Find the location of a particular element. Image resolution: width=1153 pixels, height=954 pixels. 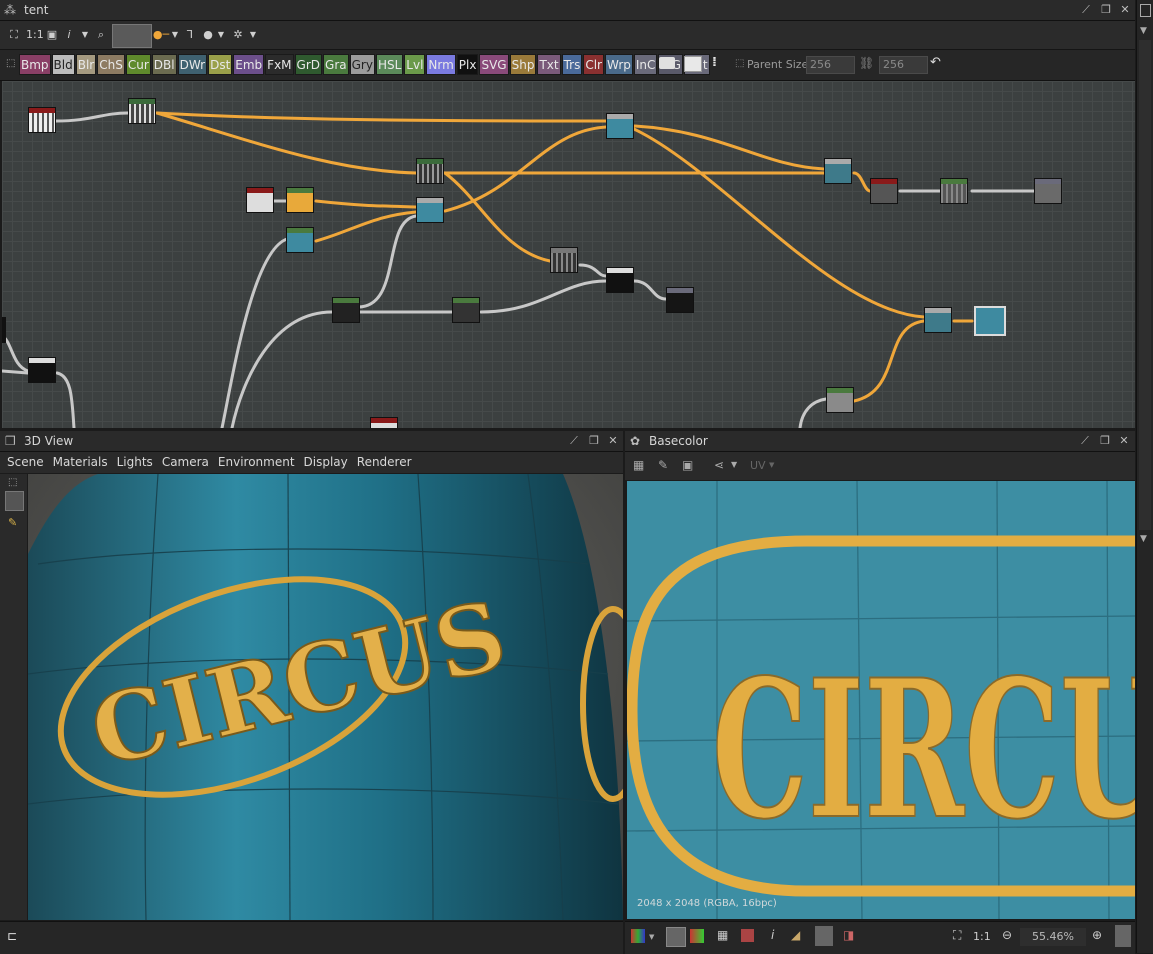

color-swatch-icon is located at coordinates (697, 936).